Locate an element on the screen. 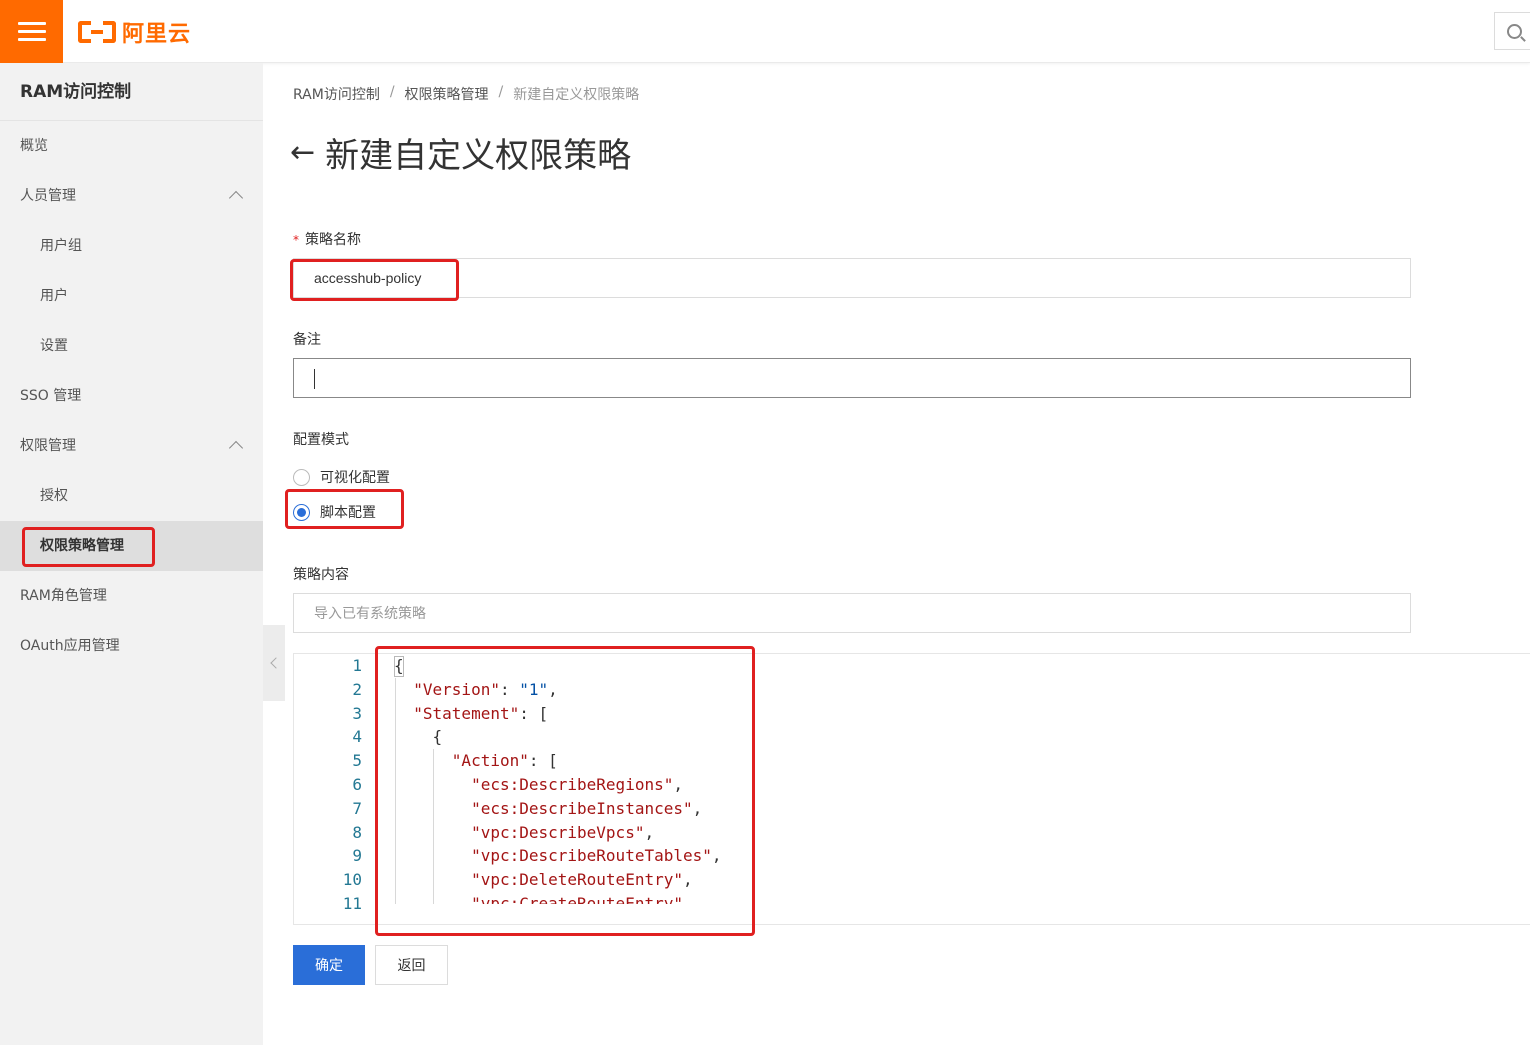 The image size is (1530, 1045). content-label: 策略内容 is located at coordinates (321, 575).